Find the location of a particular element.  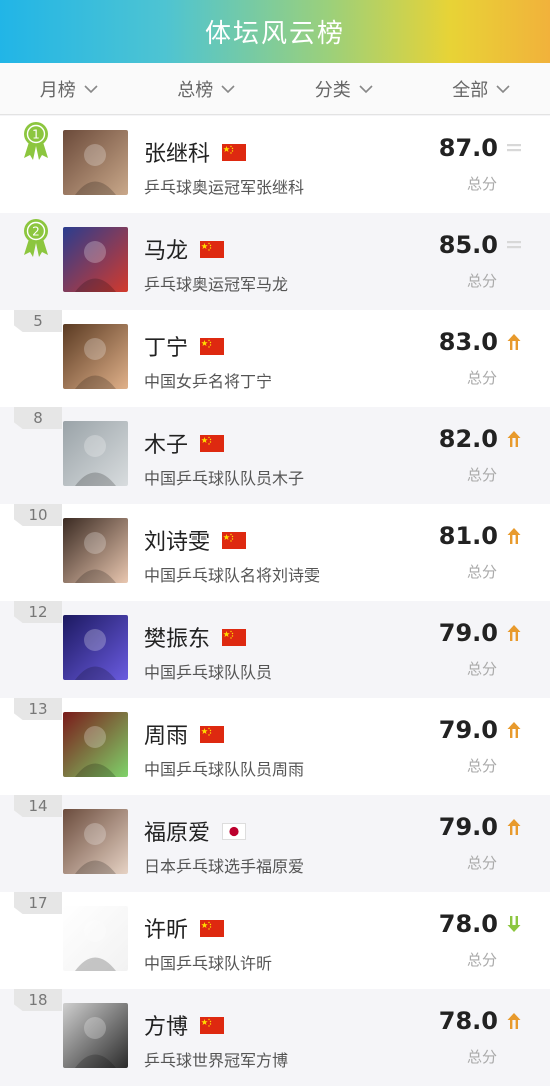

athlete-description: 乒乓球世界冠军方博 is located at coordinates (216, 1059).